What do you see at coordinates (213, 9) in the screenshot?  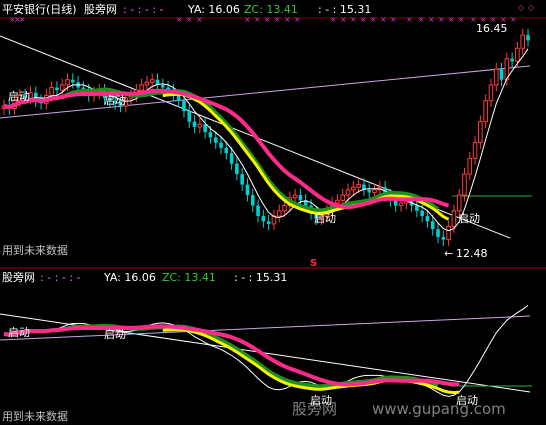 I see `ya-value: YA: 16.06` at bounding box center [213, 9].